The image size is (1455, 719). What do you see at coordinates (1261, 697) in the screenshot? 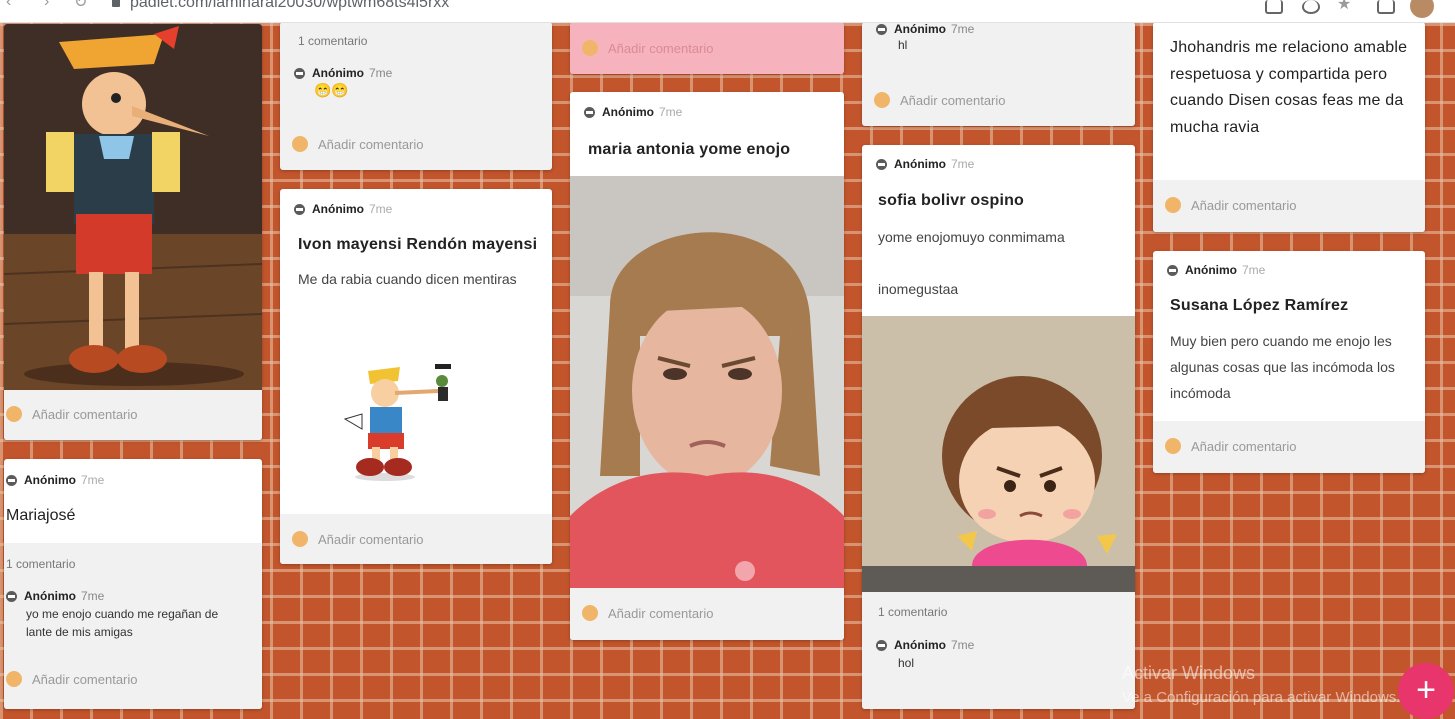
I see `activation-watermark-subtitle: Ve a Configuración para activar Windows.` at bounding box center [1261, 697].